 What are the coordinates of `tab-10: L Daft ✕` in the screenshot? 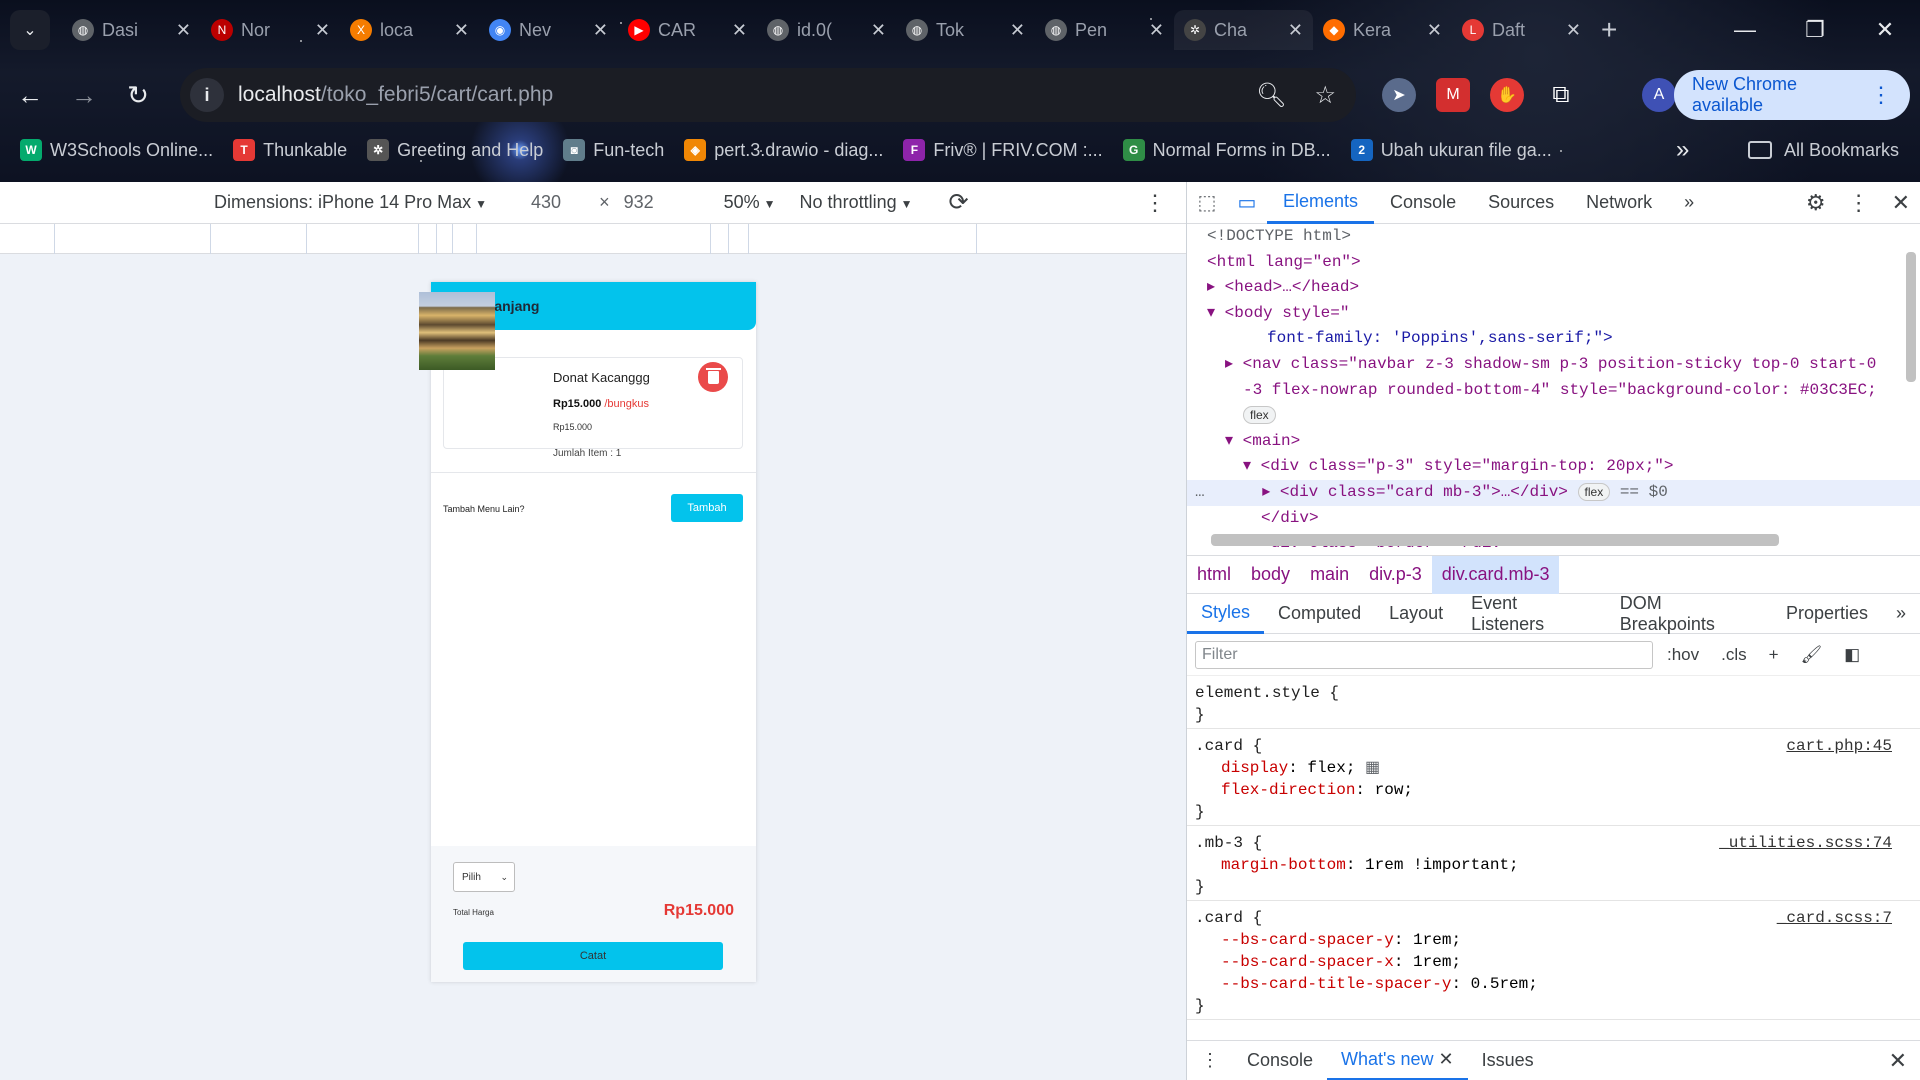 It's located at (1521, 30).